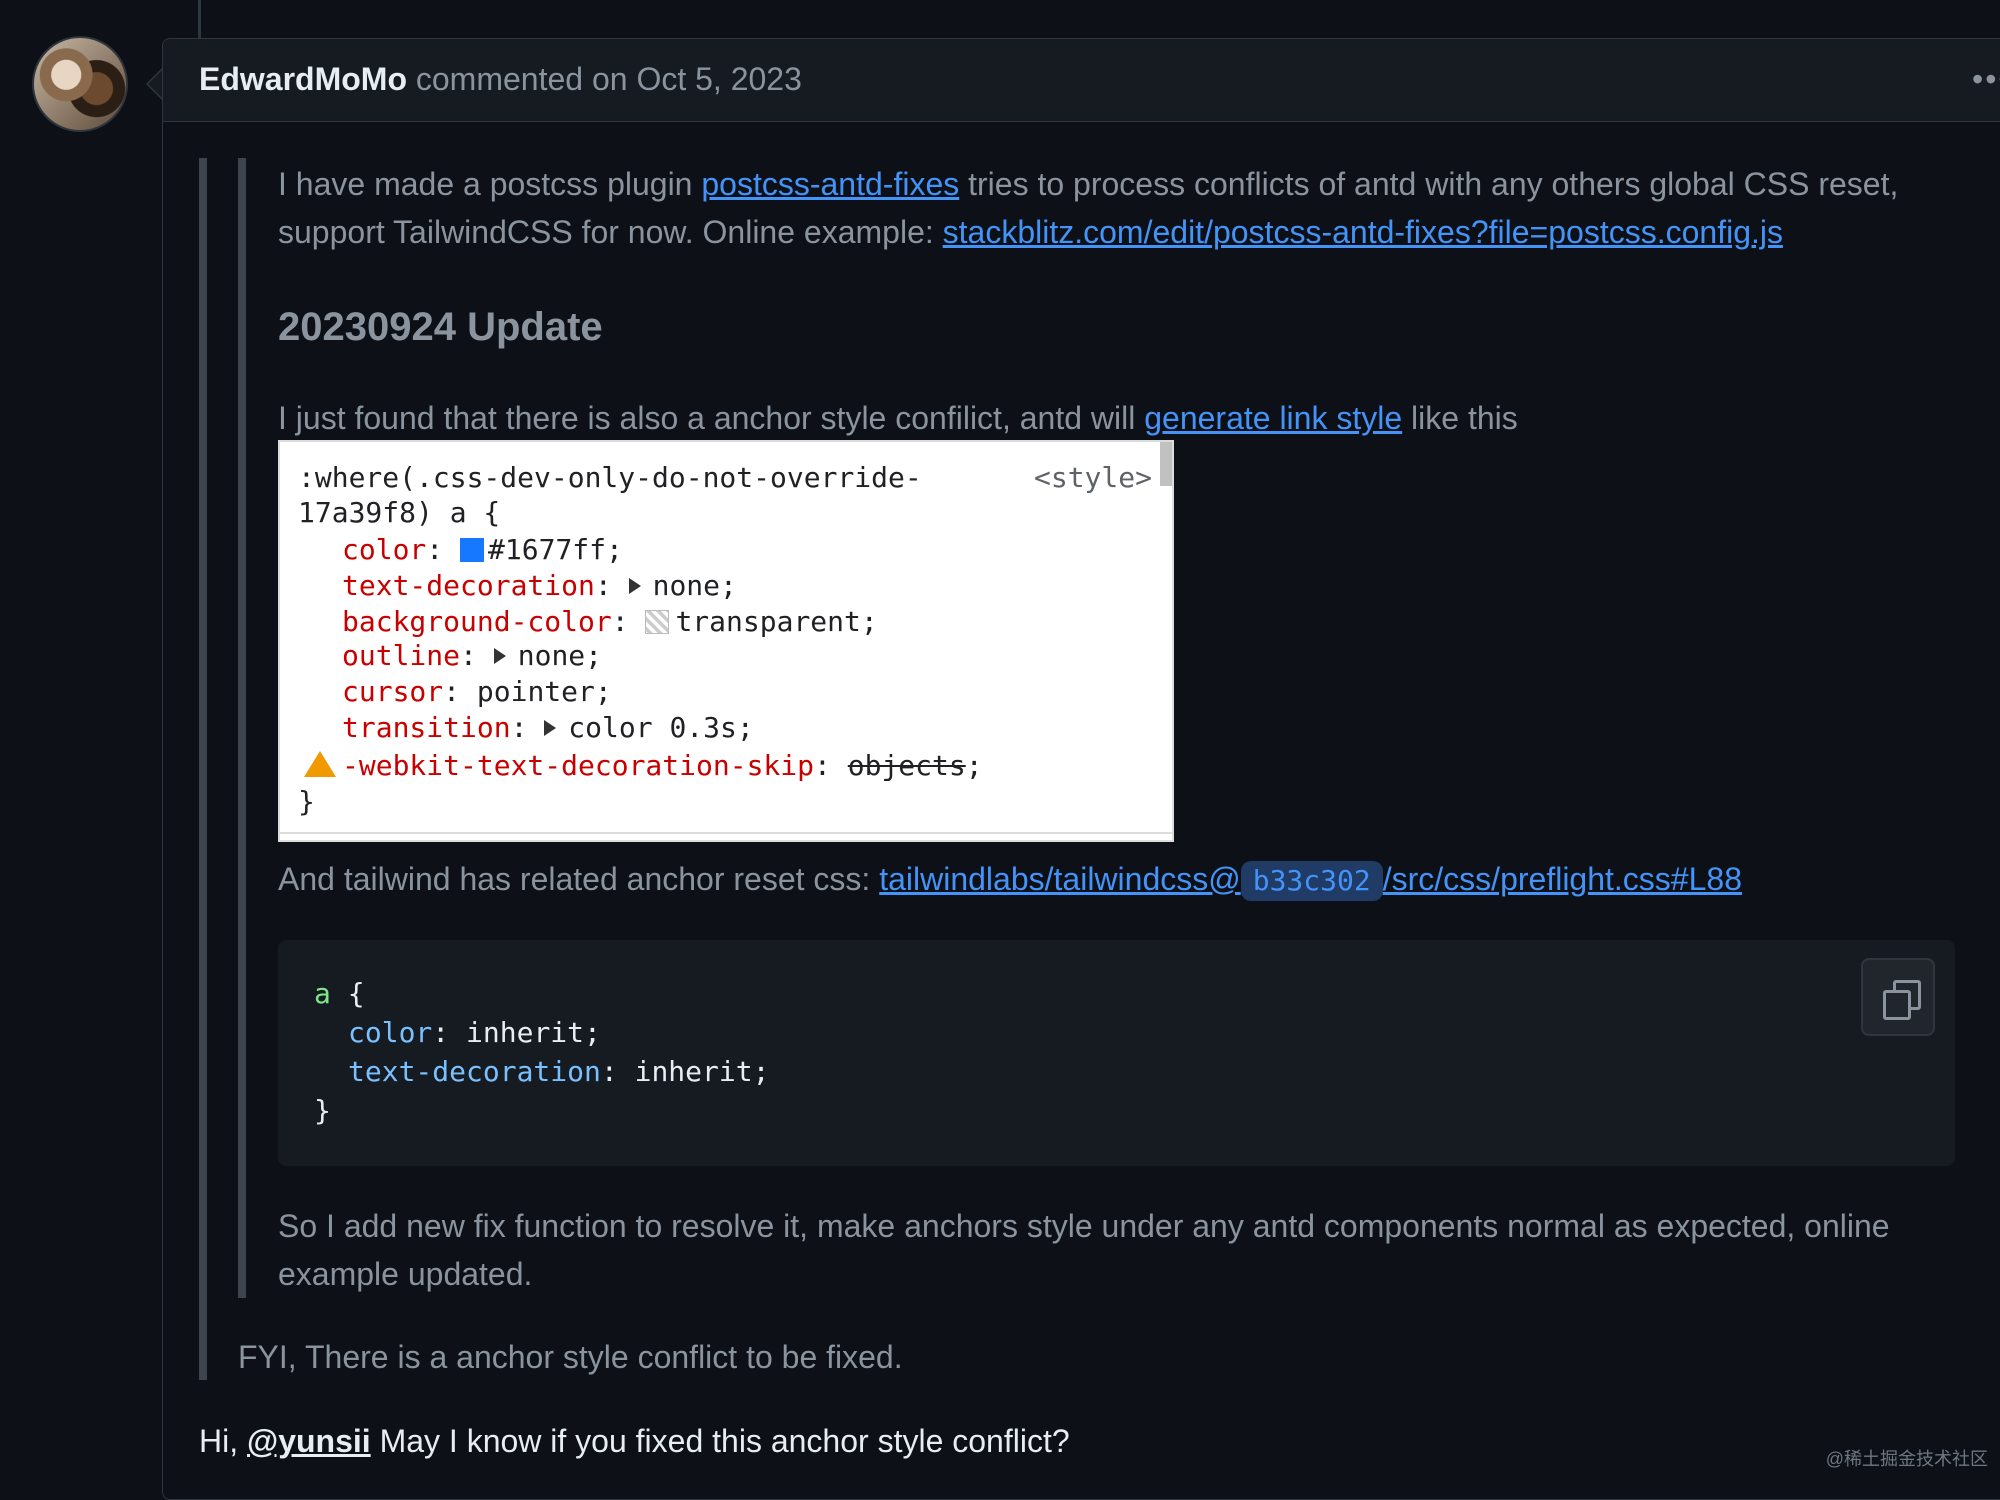  Describe the element at coordinates (223, 1441) in the screenshot. I see `text: Hi,` at that location.